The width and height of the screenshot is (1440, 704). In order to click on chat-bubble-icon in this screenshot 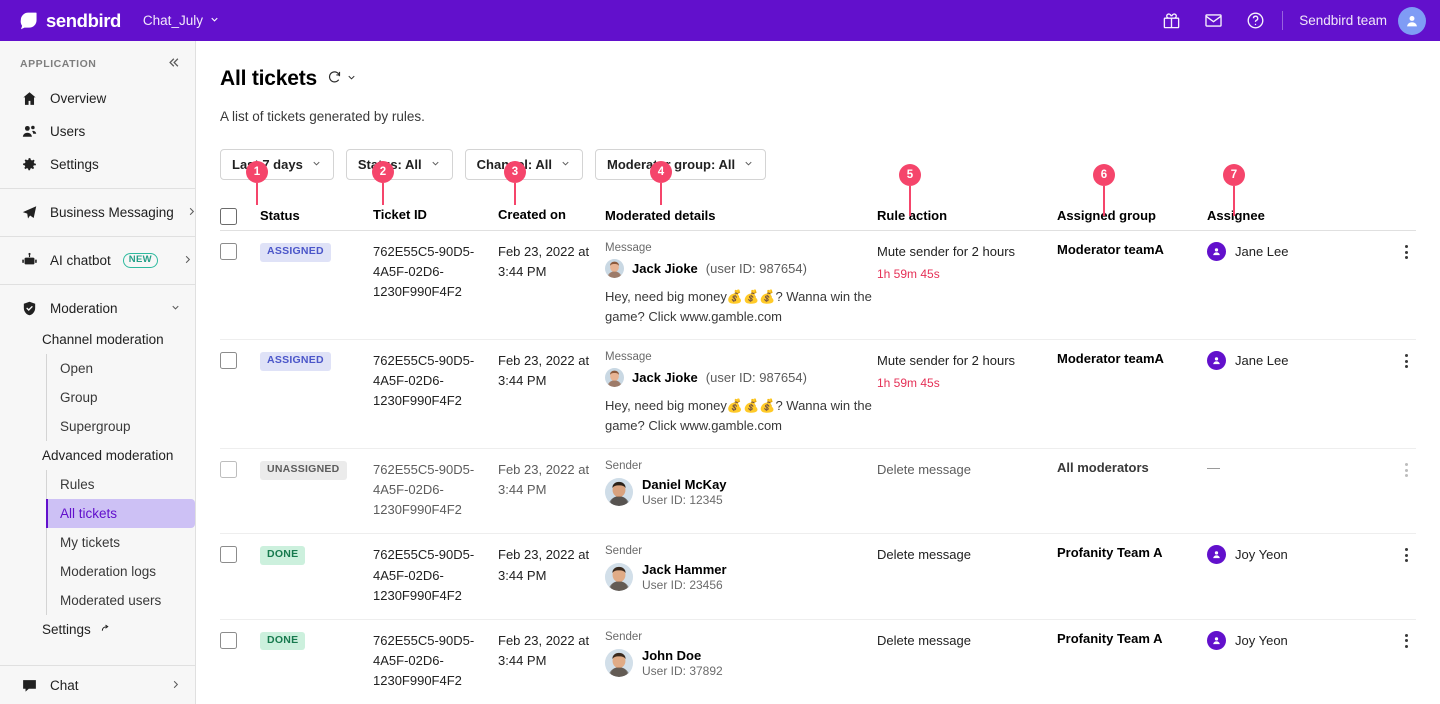, I will do `click(29, 685)`.